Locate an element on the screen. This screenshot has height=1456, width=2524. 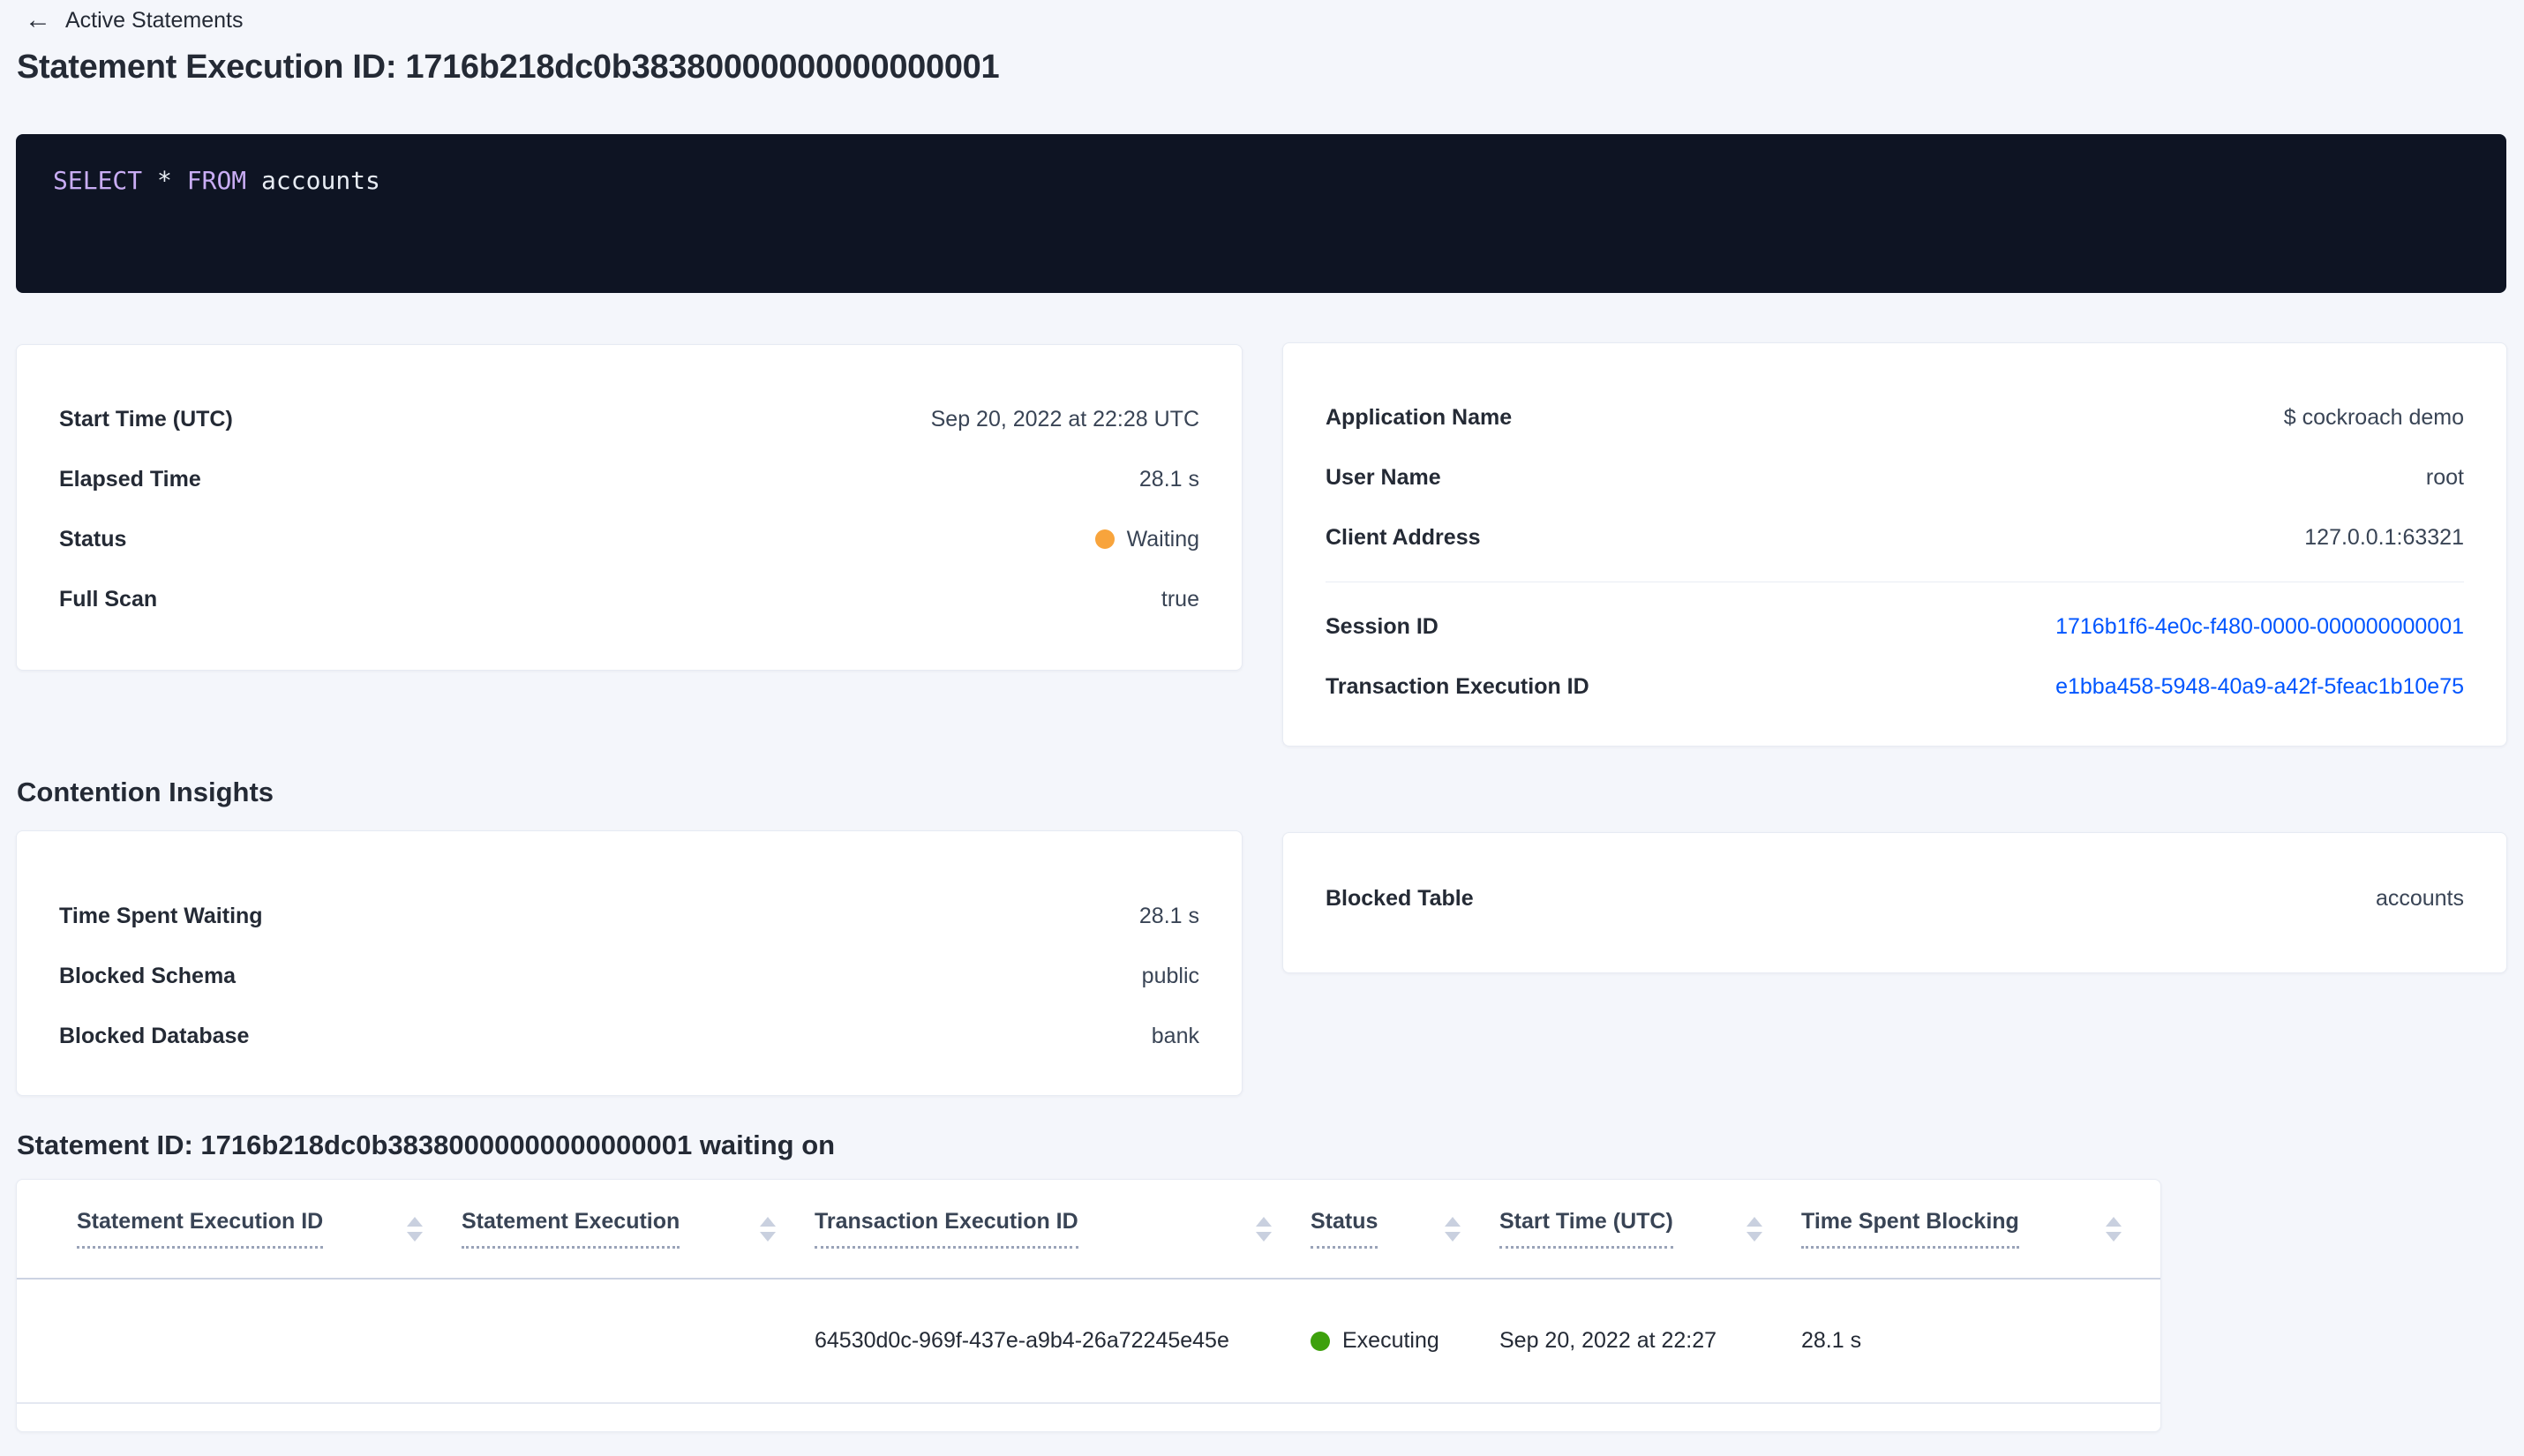
sql-operator: * is located at coordinates (164, 180).